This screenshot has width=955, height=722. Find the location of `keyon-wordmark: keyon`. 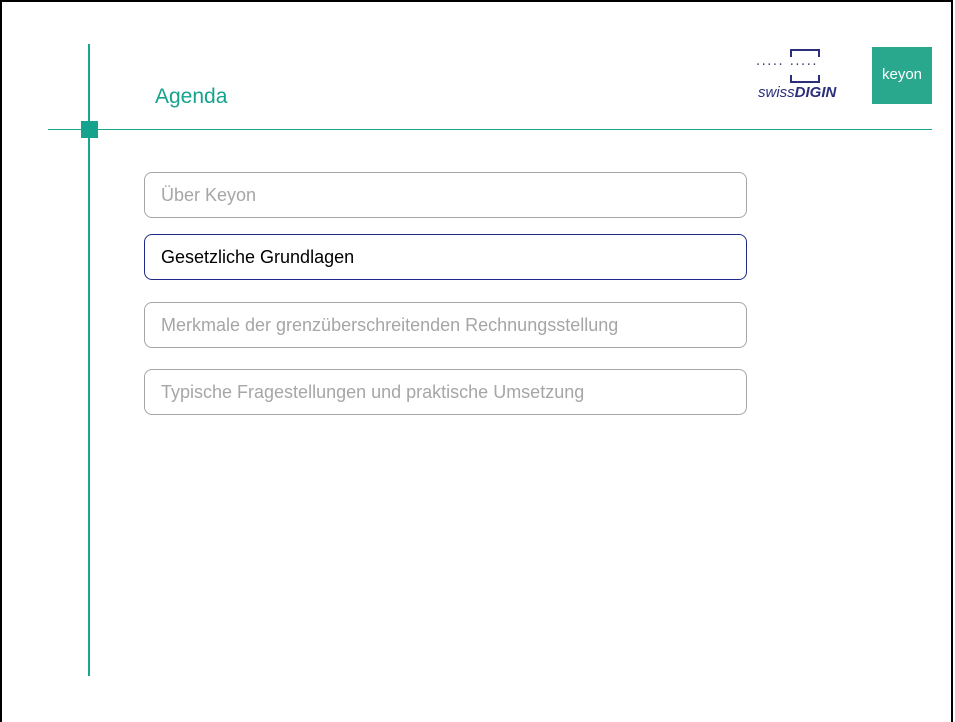

keyon-wordmark: keyon is located at coordinates (902, 74).